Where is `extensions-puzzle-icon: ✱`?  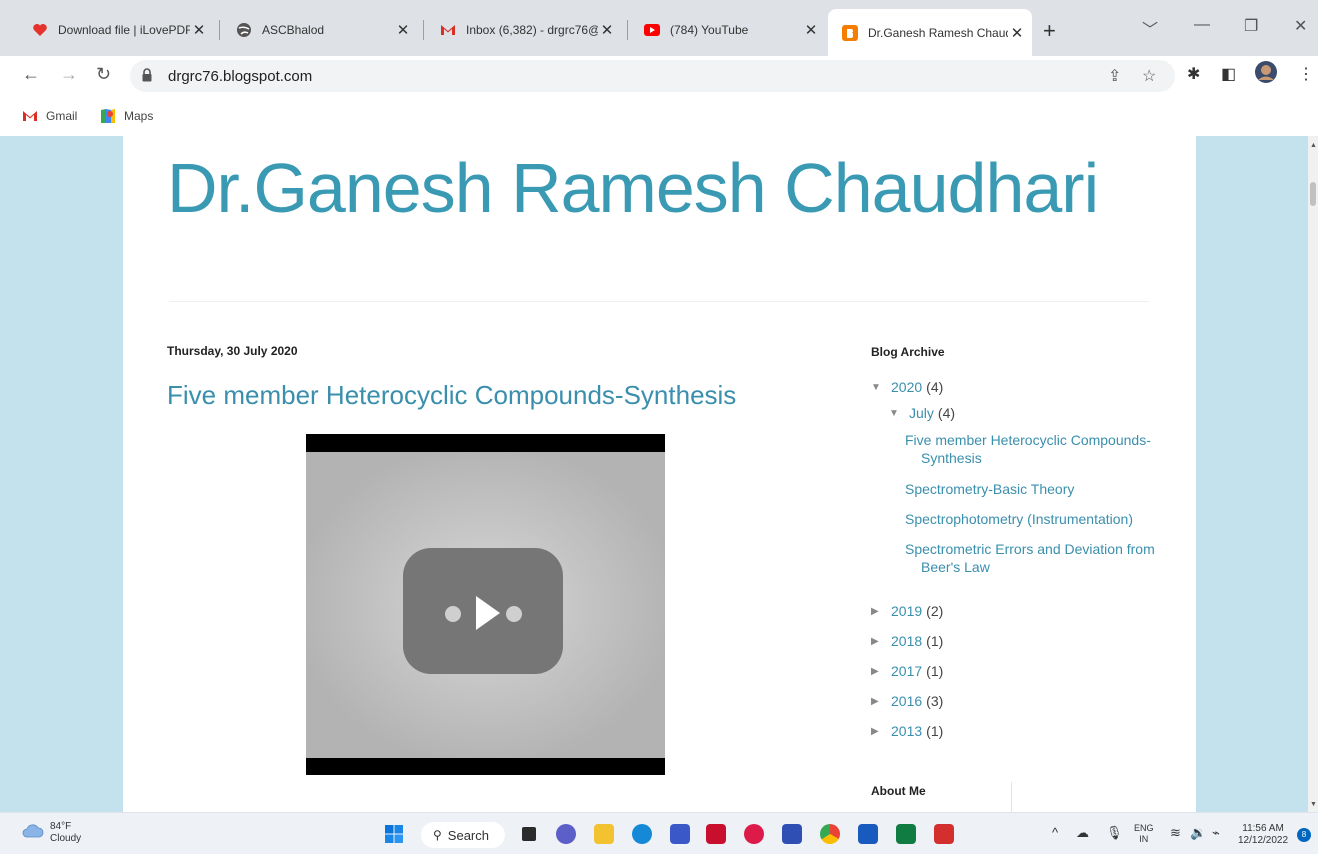 extensions-puzzle-icon: ✱ is located at coordinates (1193, 74).